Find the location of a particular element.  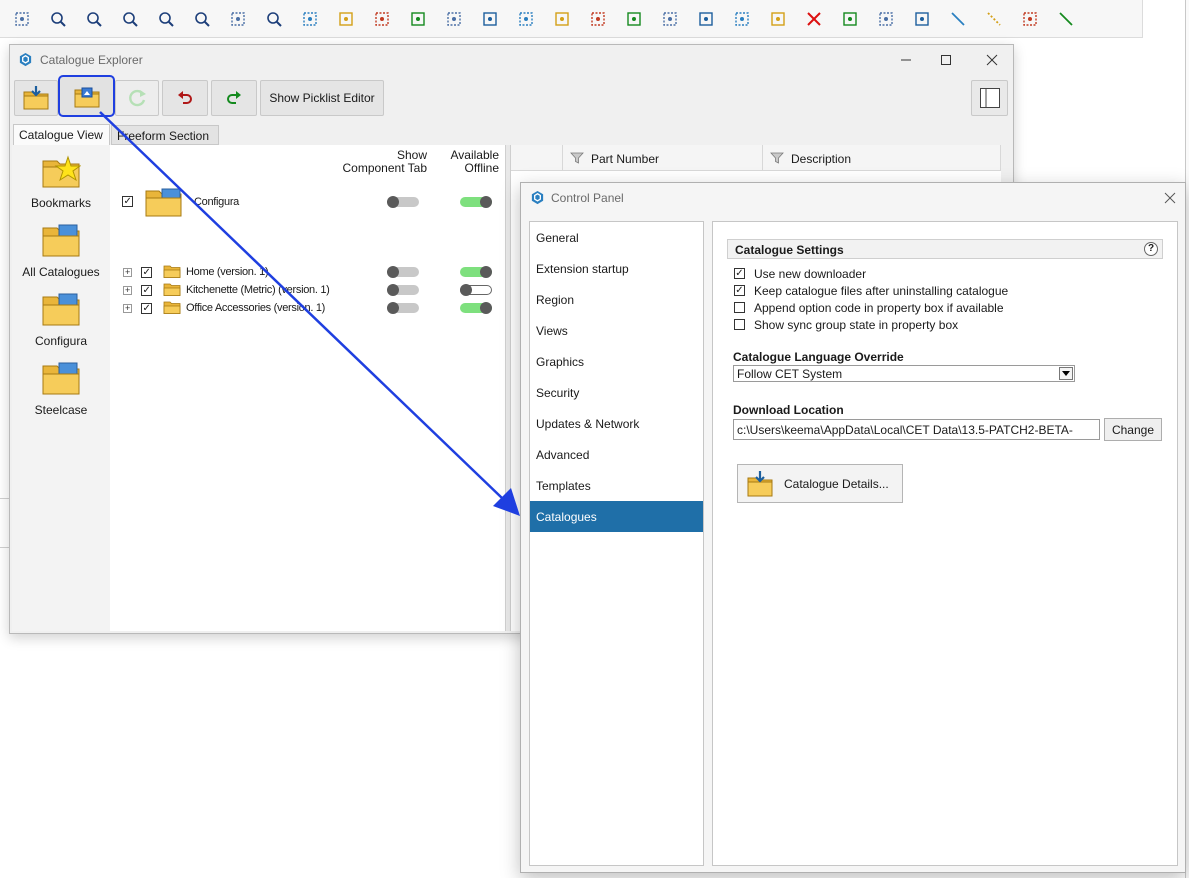

sidebar-item-bookmarks: Bookmarks is located at coordinates (61, 181).